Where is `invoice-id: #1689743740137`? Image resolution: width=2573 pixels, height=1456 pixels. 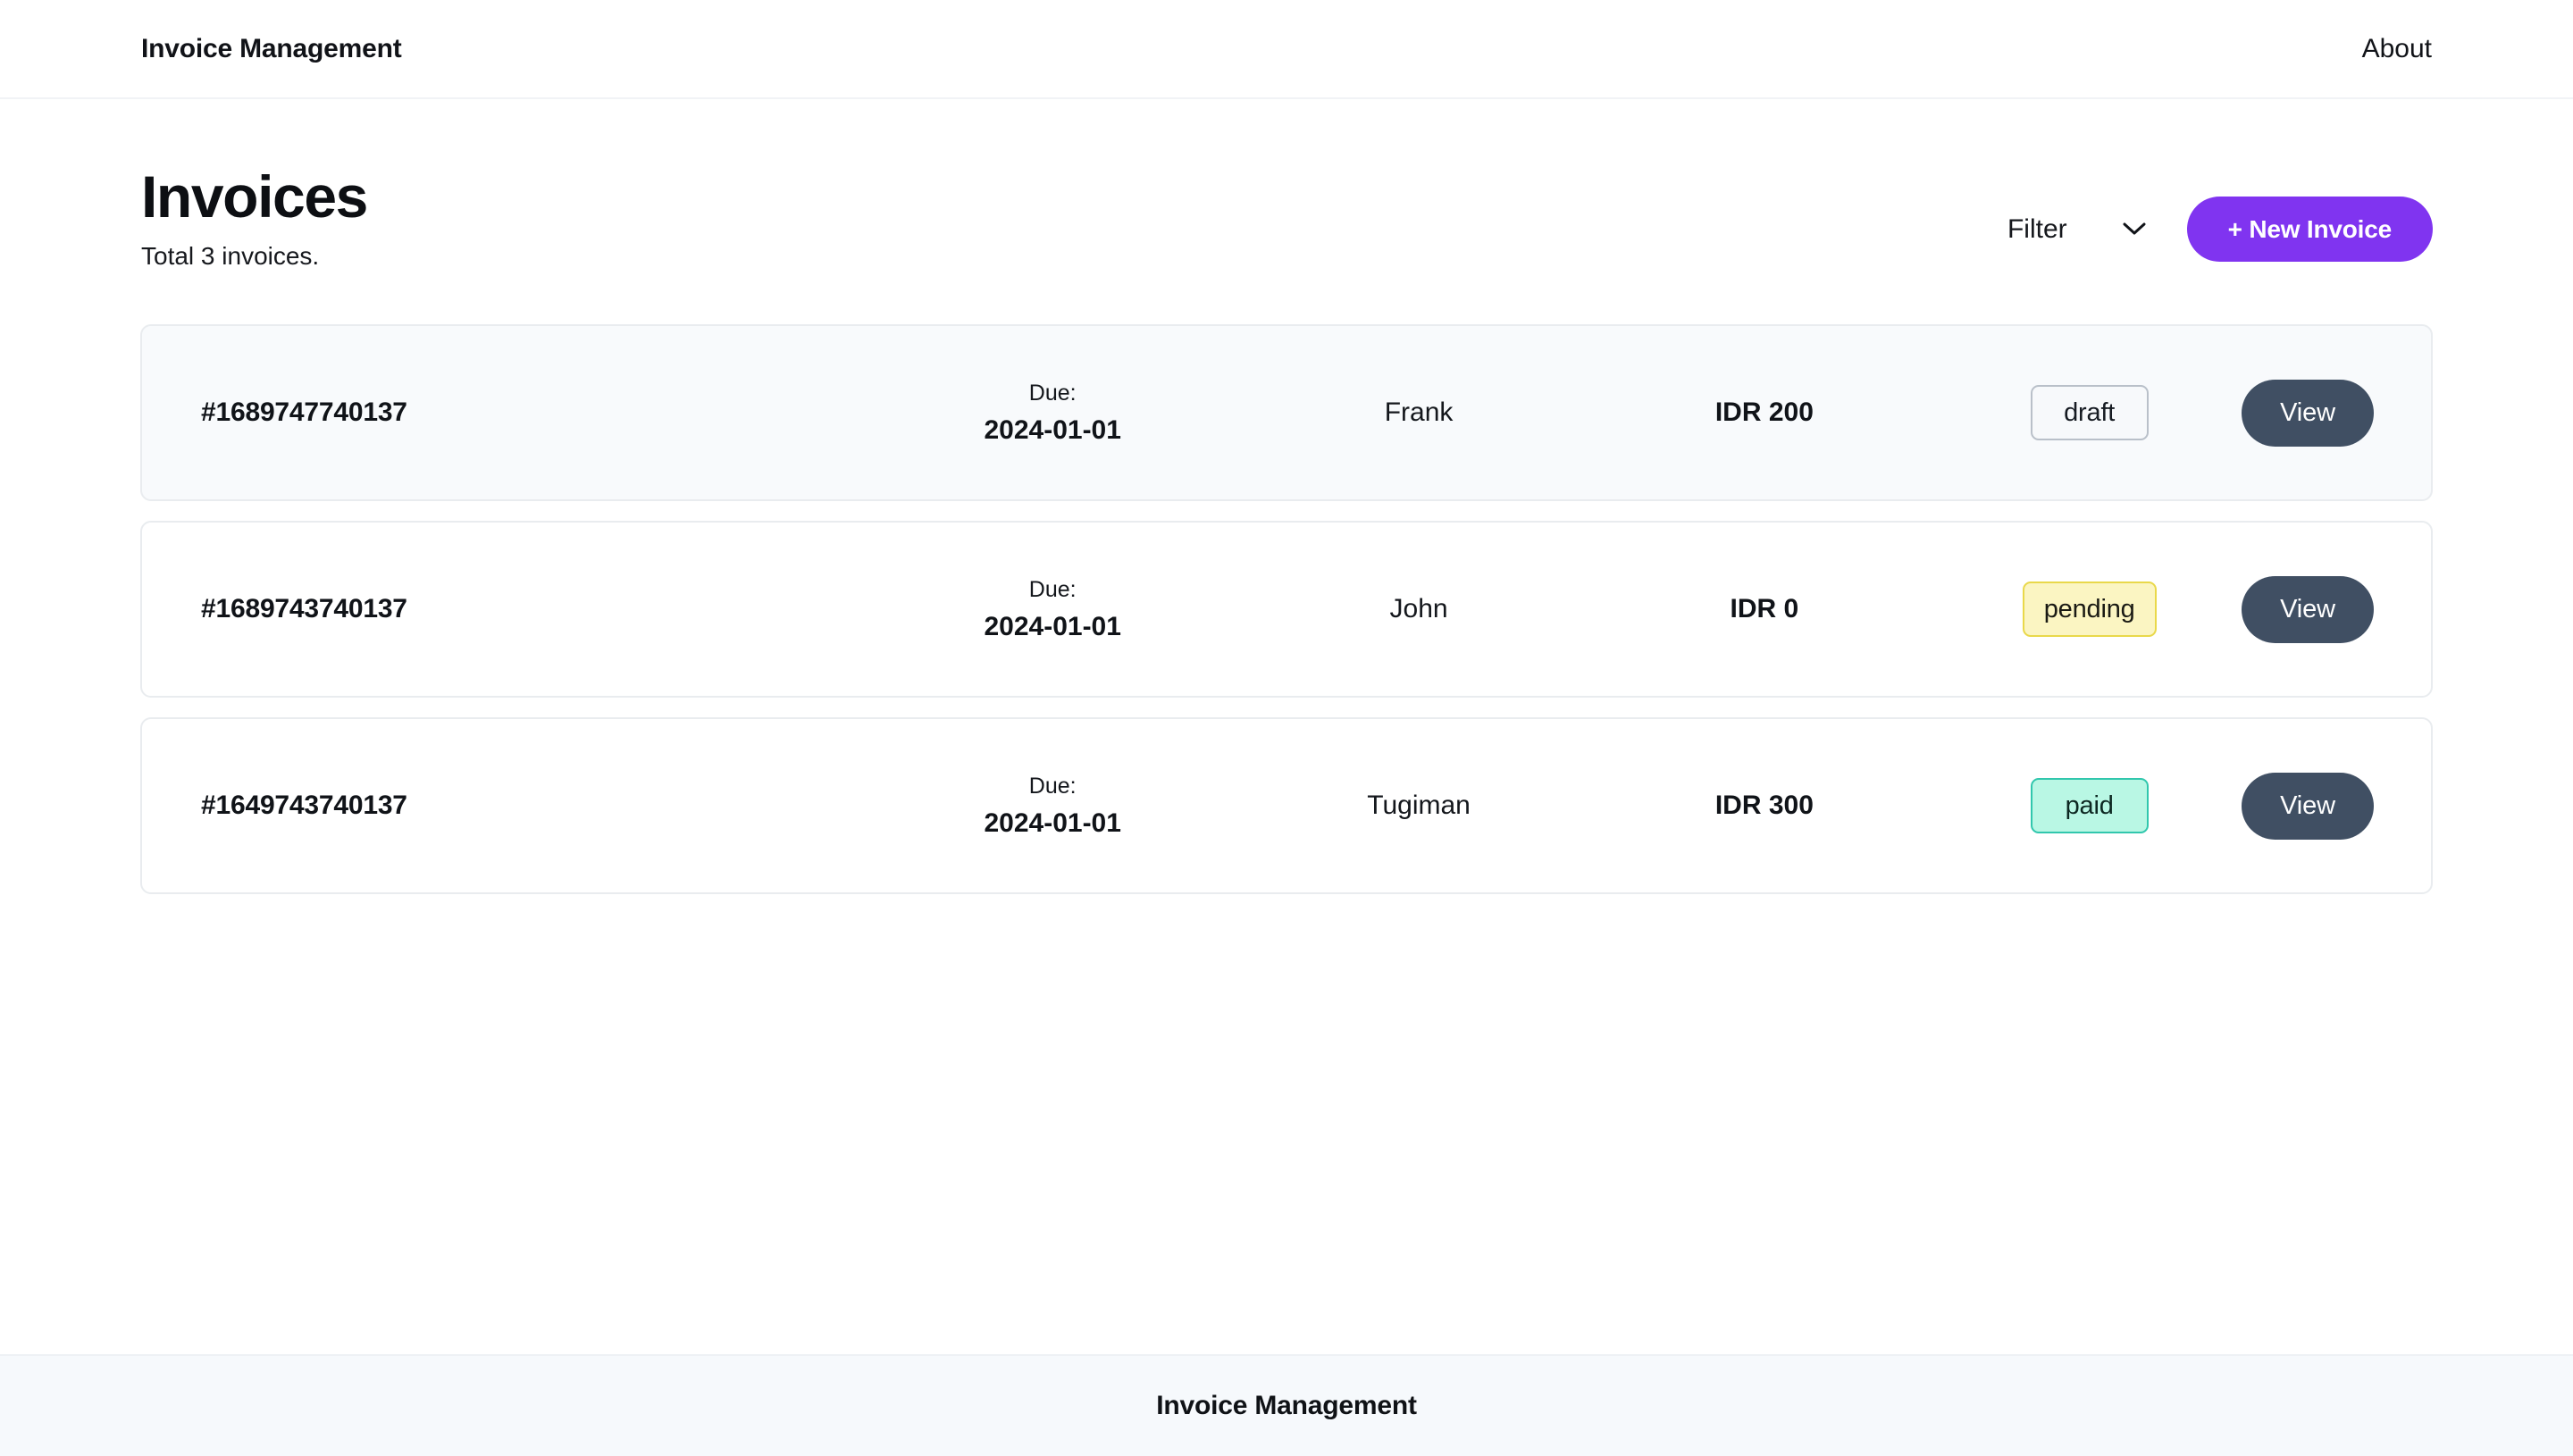
invoice-id: #1689743740137 is located at coordinates (304, 609).